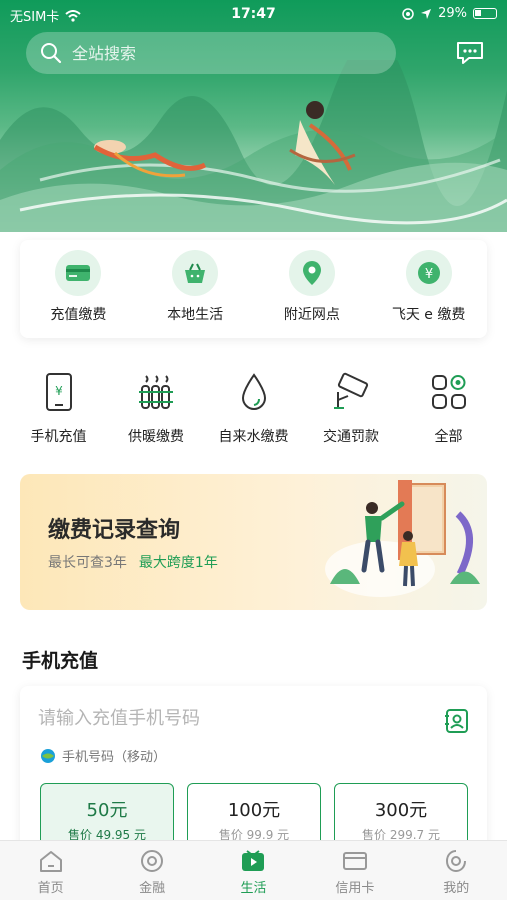  What do you see at coordinates (222, 53) in the screenshot?
I see `search-input` at bounding box center [222, 53].